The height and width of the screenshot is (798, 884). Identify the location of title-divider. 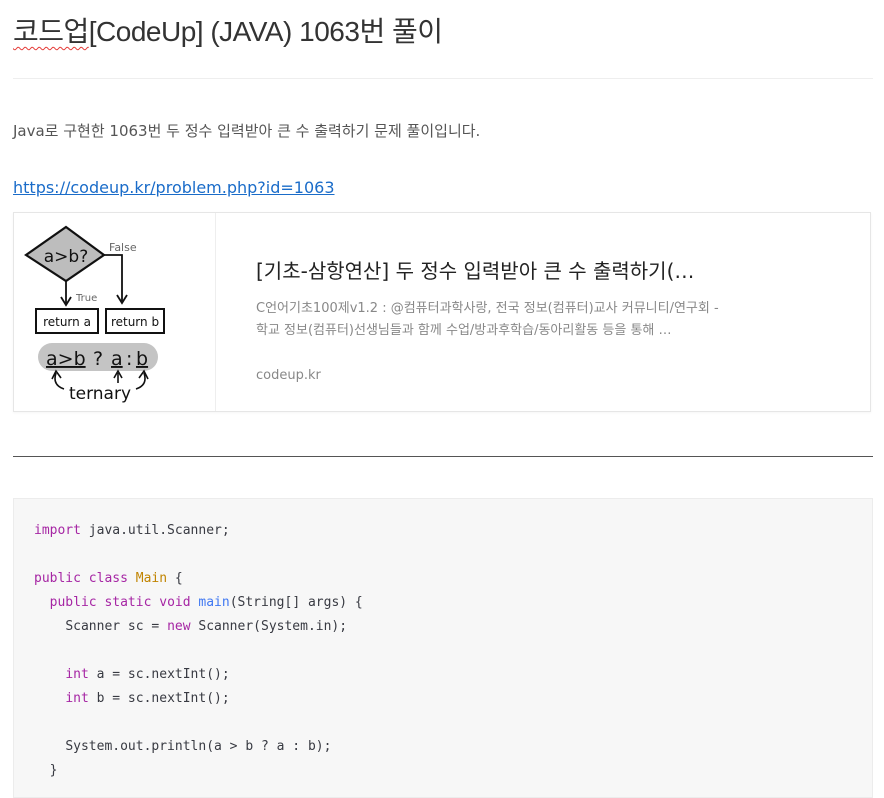
(443, 78).